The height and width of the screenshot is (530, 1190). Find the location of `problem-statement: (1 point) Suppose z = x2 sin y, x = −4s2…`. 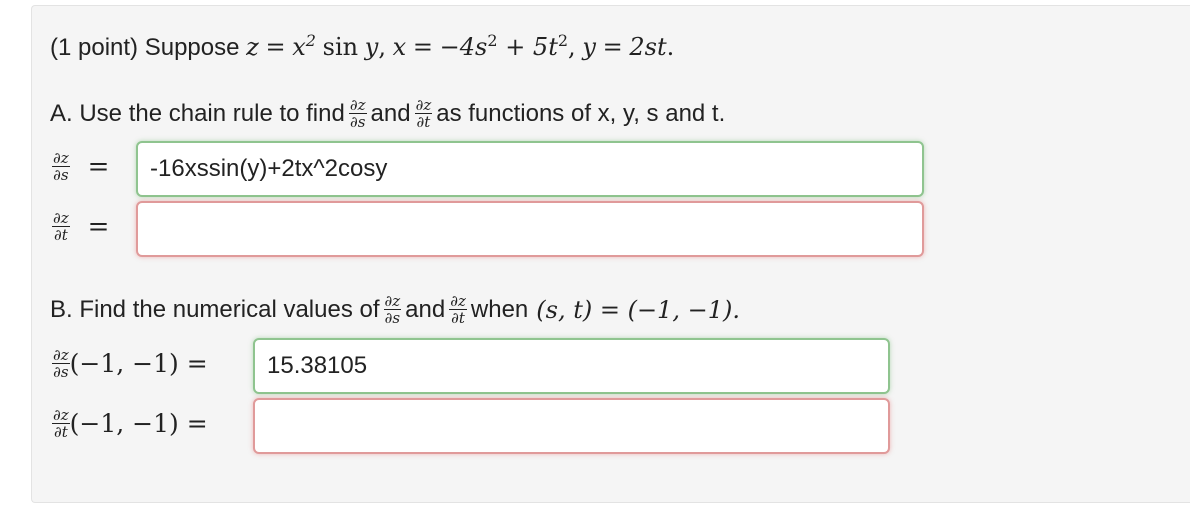

problem-statement: (1 point) Suppose z = x2 sin y, x = −4s2… is located at coordinates (362, 46).